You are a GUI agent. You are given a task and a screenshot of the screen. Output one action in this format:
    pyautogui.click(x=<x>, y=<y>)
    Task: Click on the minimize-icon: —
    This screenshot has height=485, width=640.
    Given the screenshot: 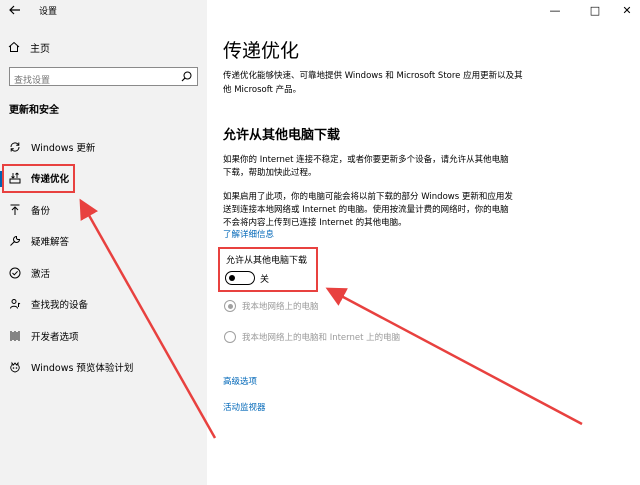 What is the action you would take?
    pyautogui.click(x=555, y=10)
    